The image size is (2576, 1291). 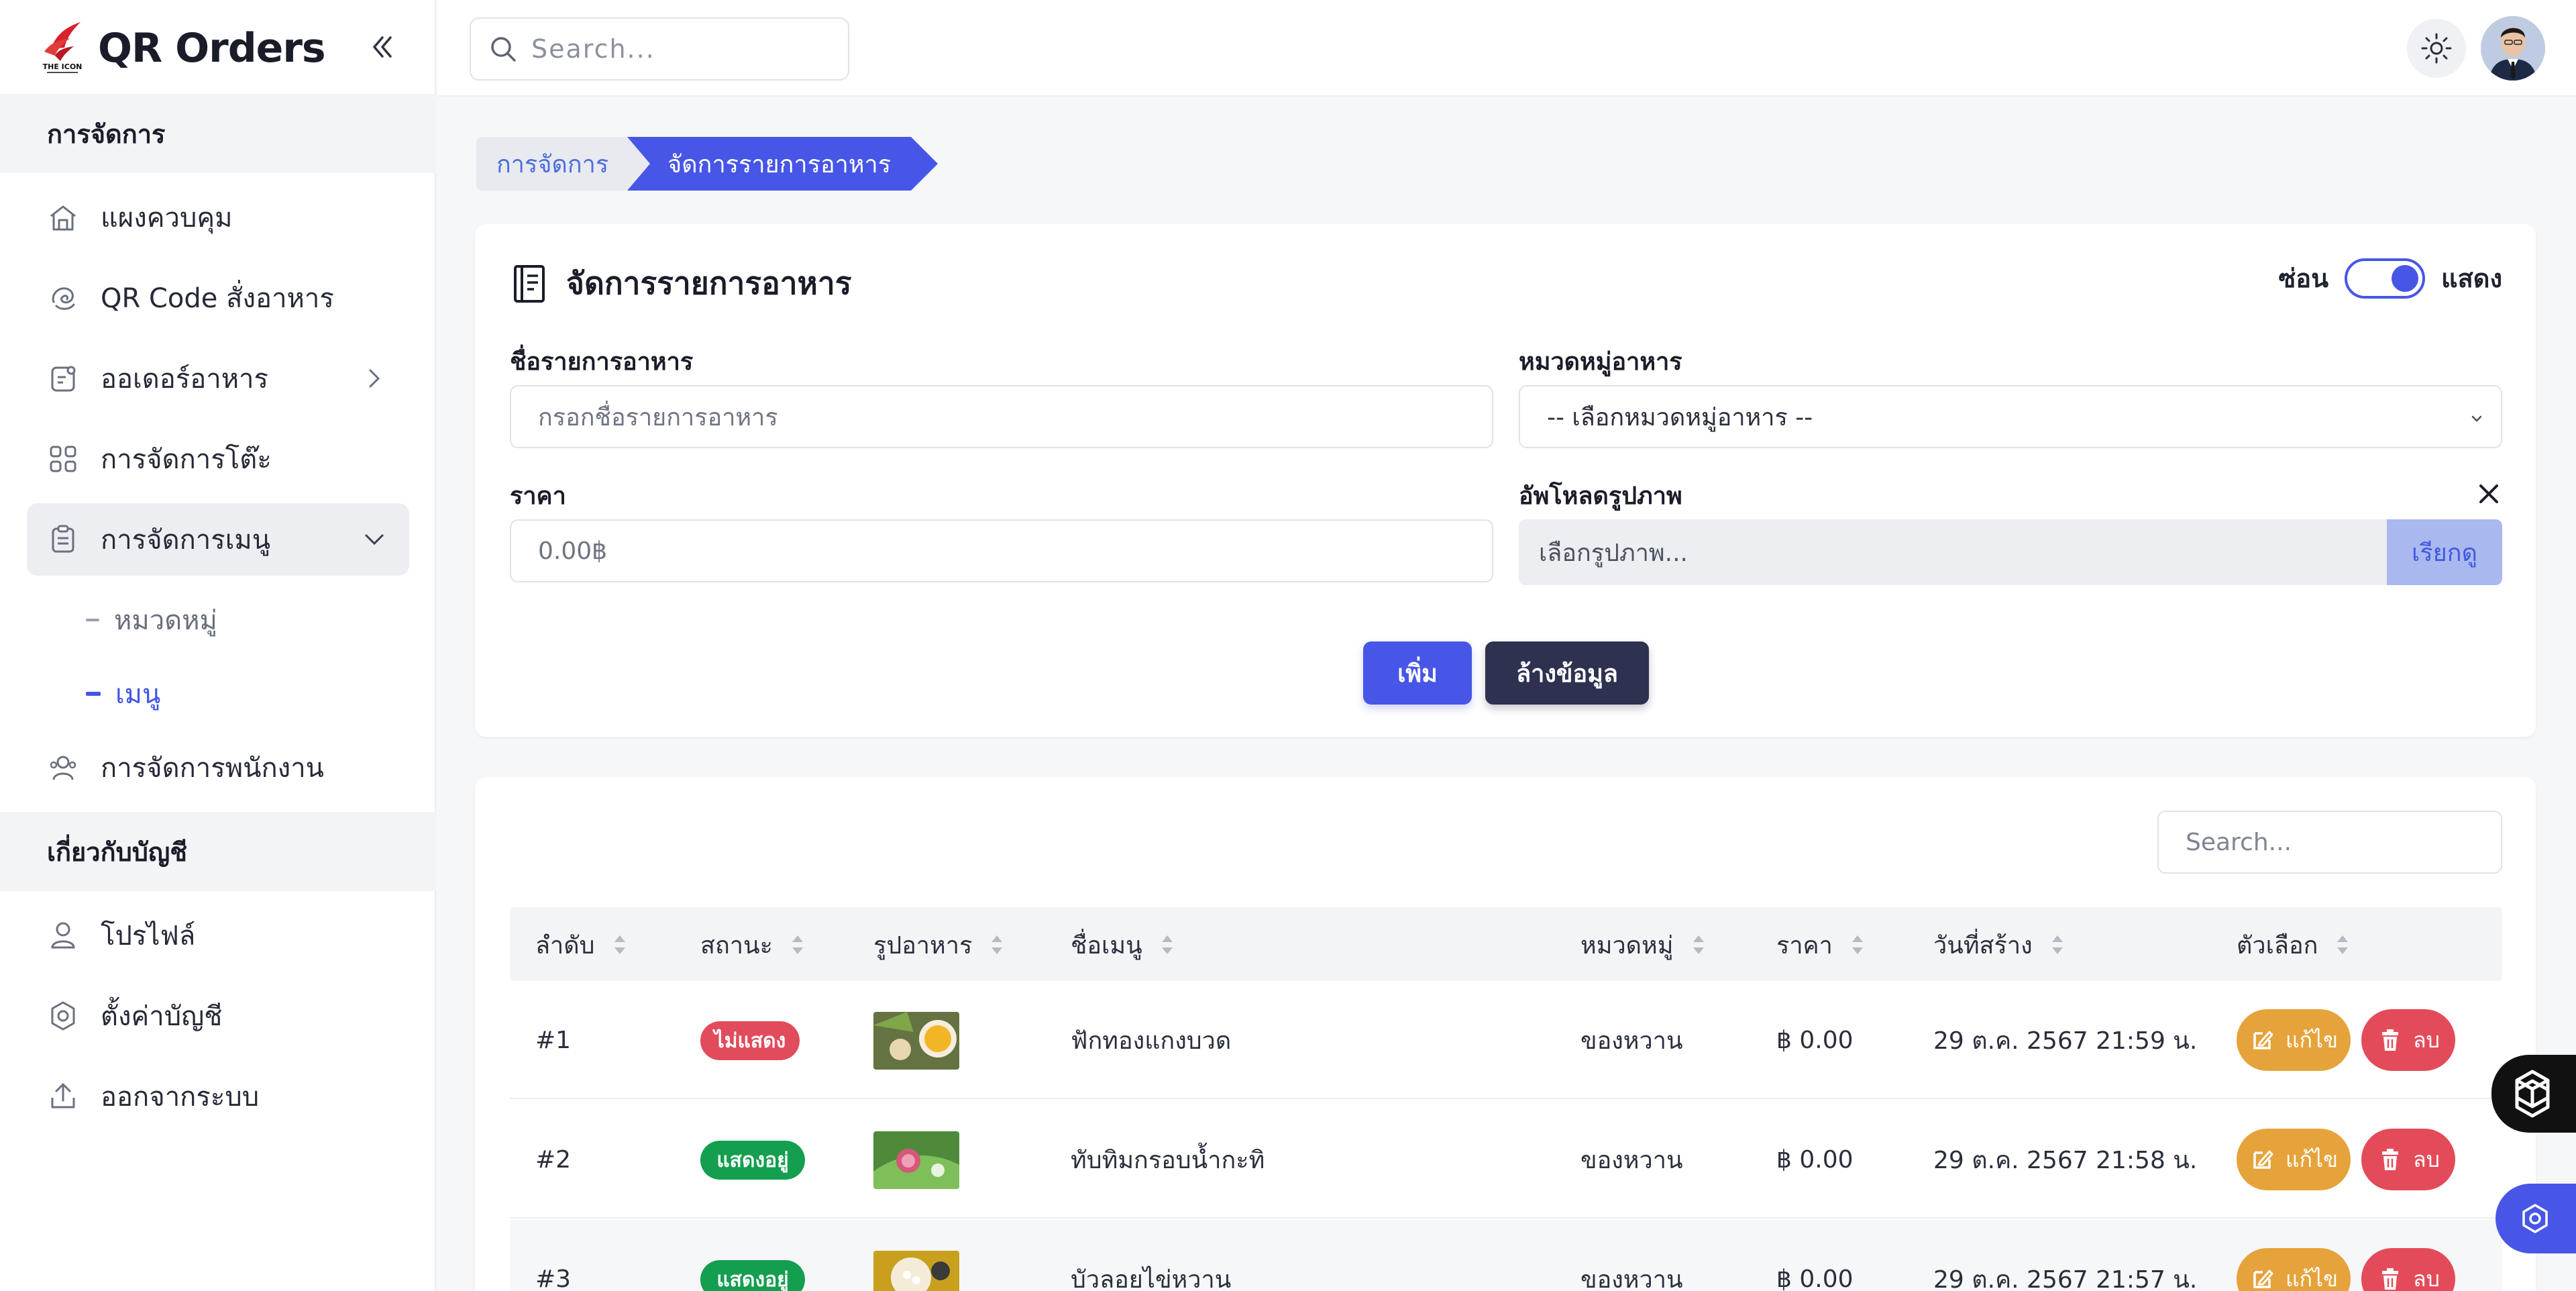 I want to click on notebook-icon, so click(x=529, y=283).